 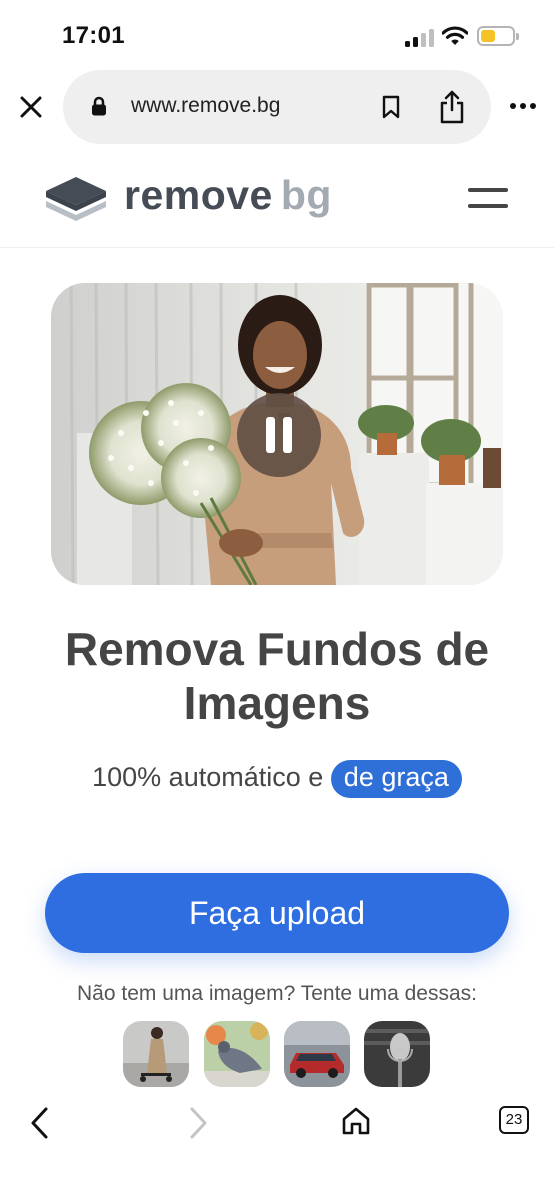 What do you see at coordinates (277, 993) in the screenshot?
I see `sample-prompt: Não tem uma imagem? Tente uma dessas:` at bounding box center [277, 993].